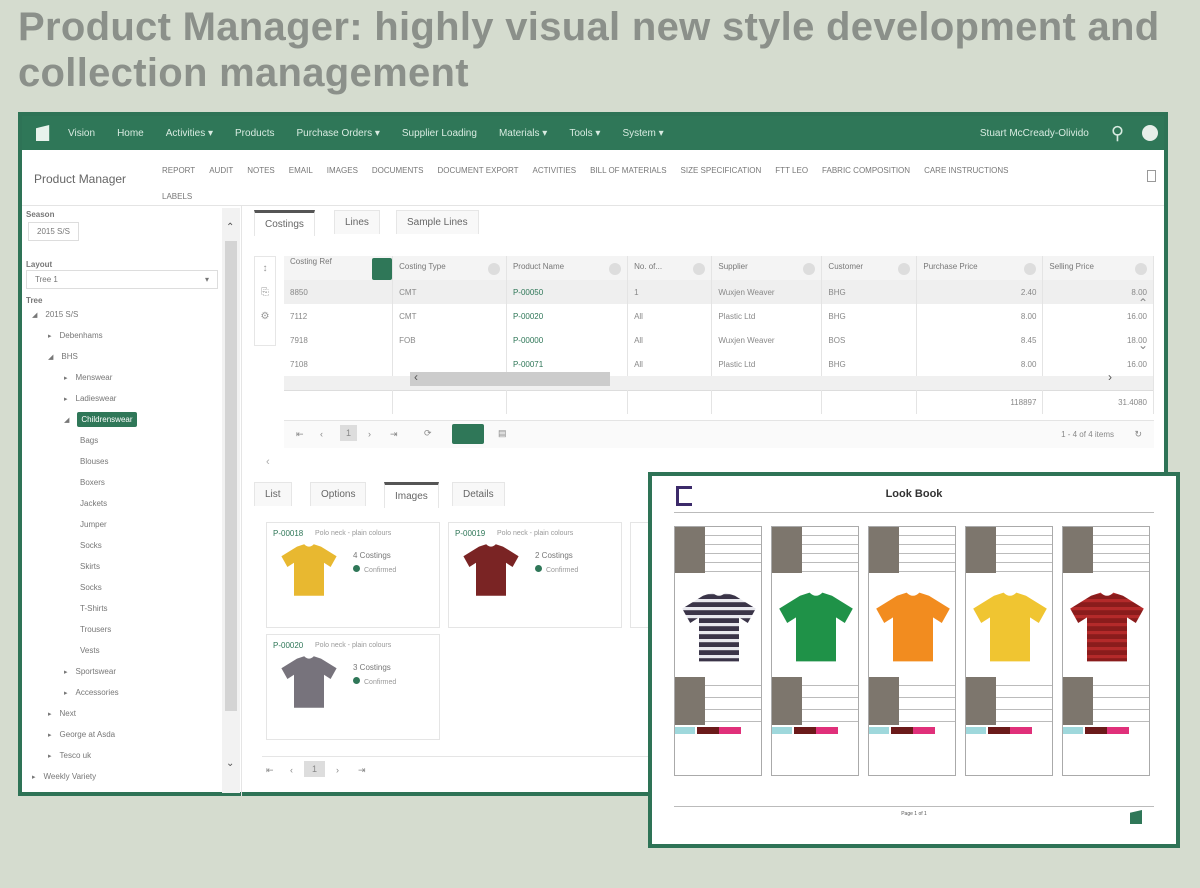  I want to click on nav-item-tools: Tools ▾, so click(584, 133).